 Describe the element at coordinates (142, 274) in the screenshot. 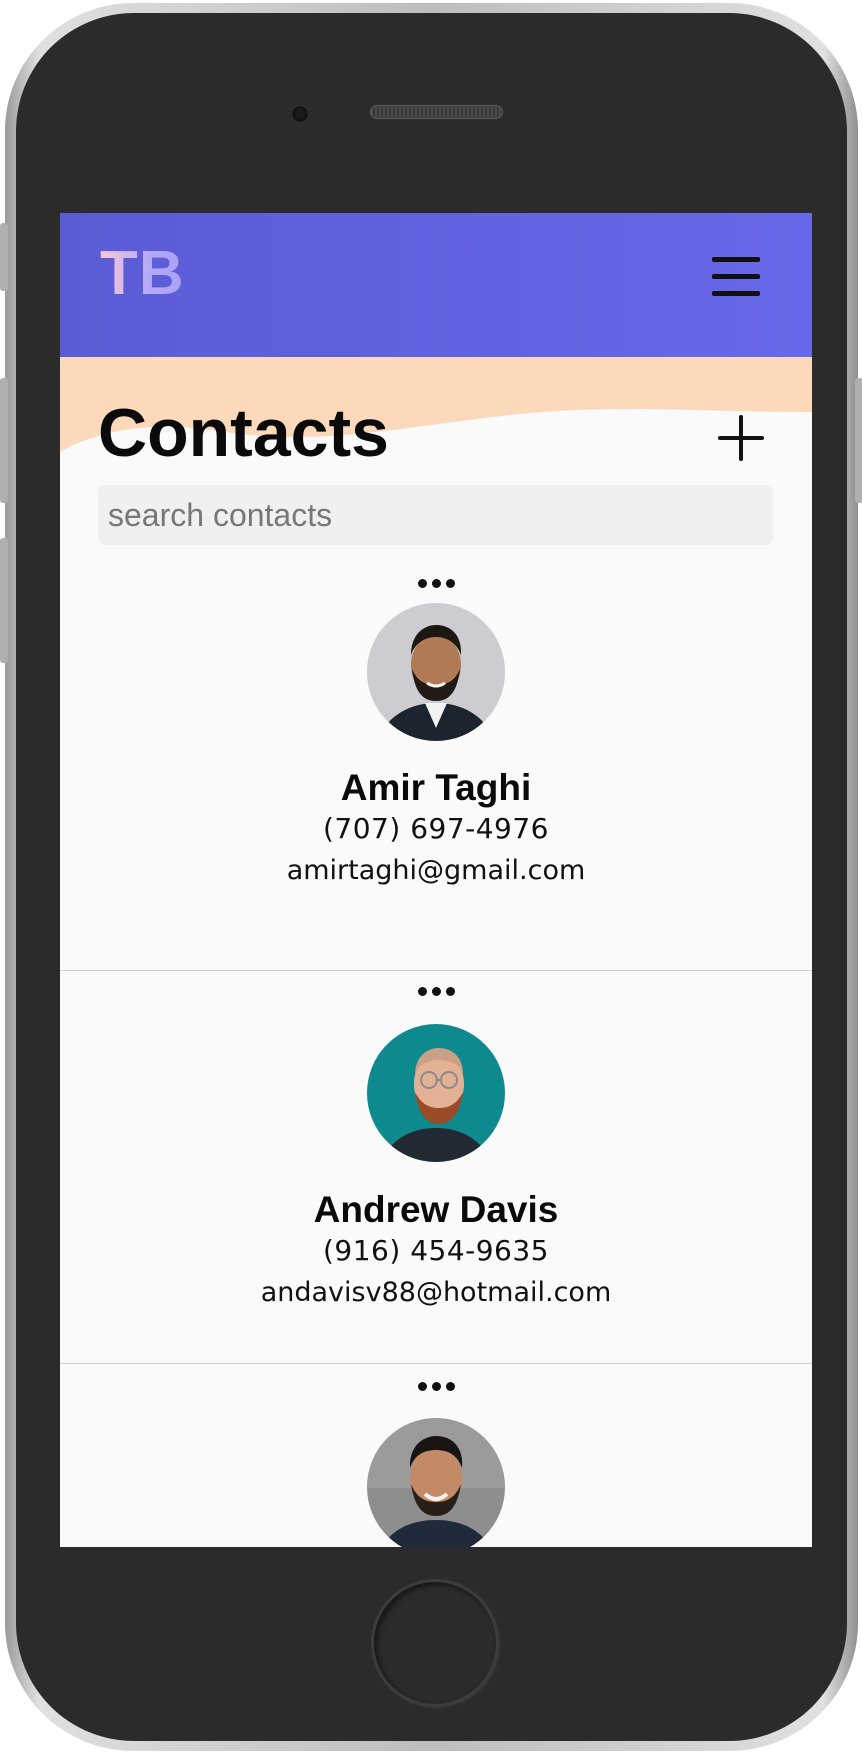

I see `app-logo: TB` at that location.